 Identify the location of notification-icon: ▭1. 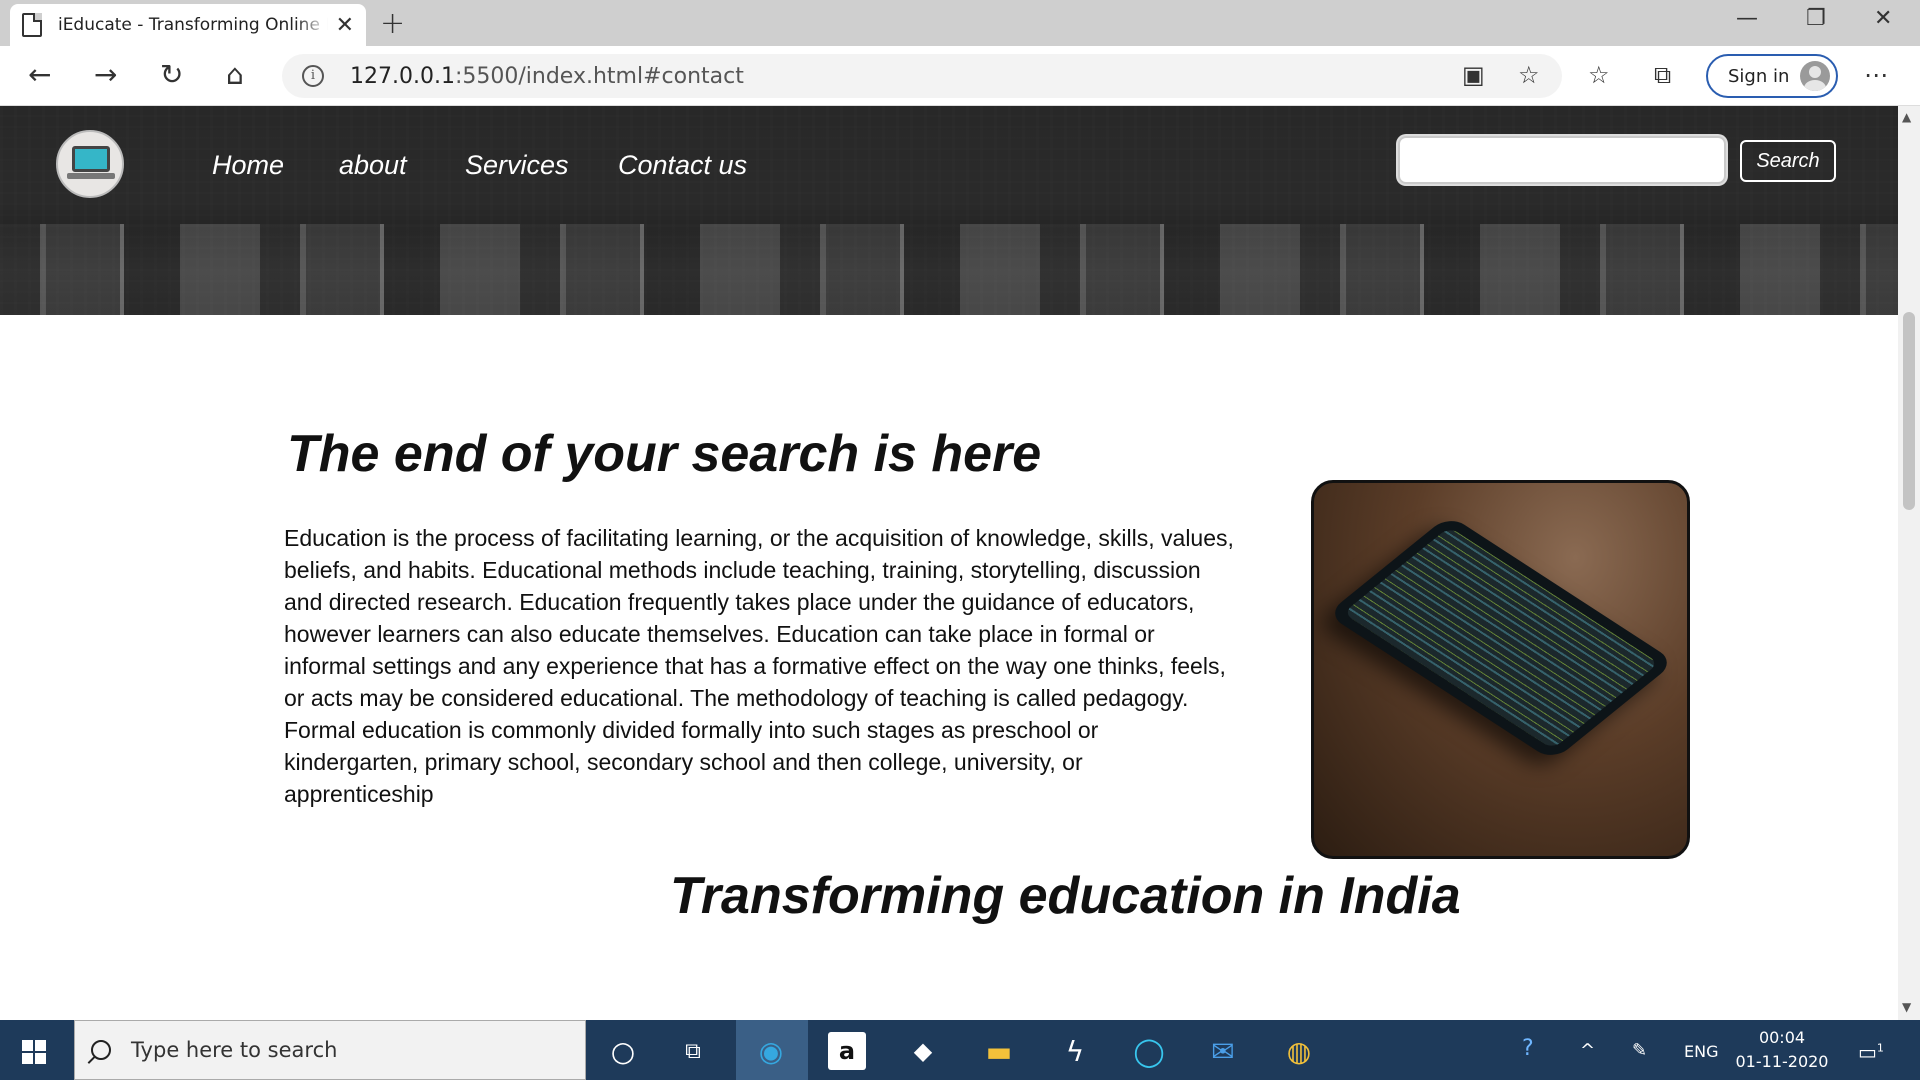
(1871, 1052).